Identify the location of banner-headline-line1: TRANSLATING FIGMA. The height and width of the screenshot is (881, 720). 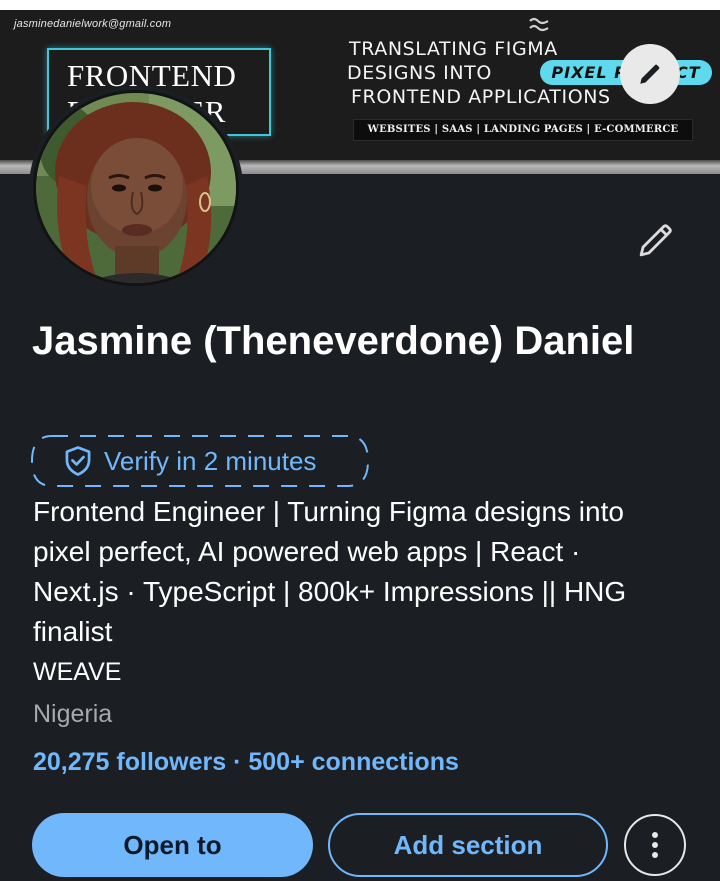
(453, 49).